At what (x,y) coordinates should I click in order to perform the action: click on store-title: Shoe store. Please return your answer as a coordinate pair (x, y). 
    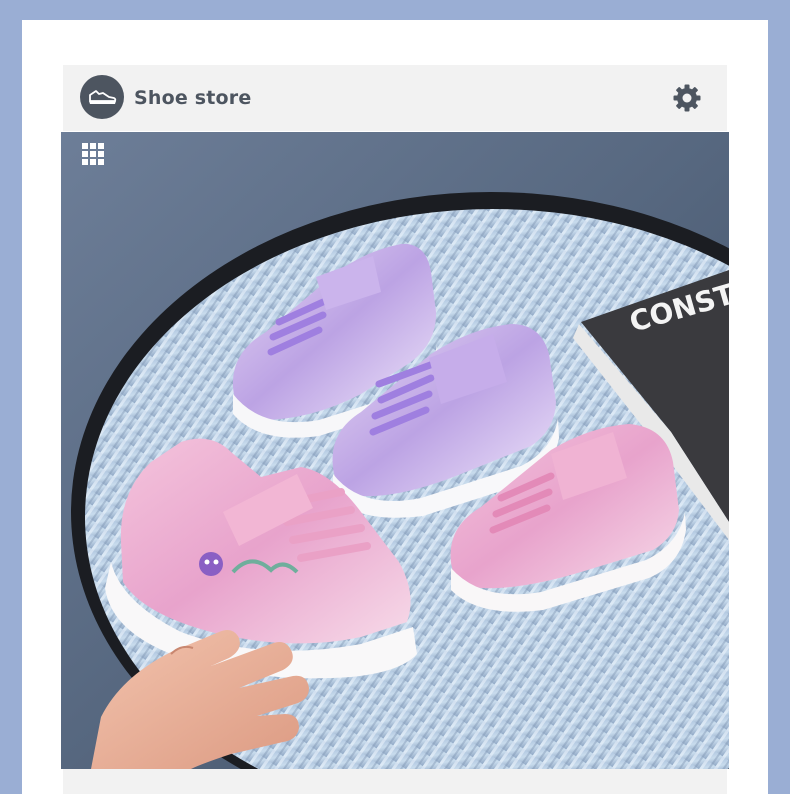
    Looking at the image, I should click on (193, 98).